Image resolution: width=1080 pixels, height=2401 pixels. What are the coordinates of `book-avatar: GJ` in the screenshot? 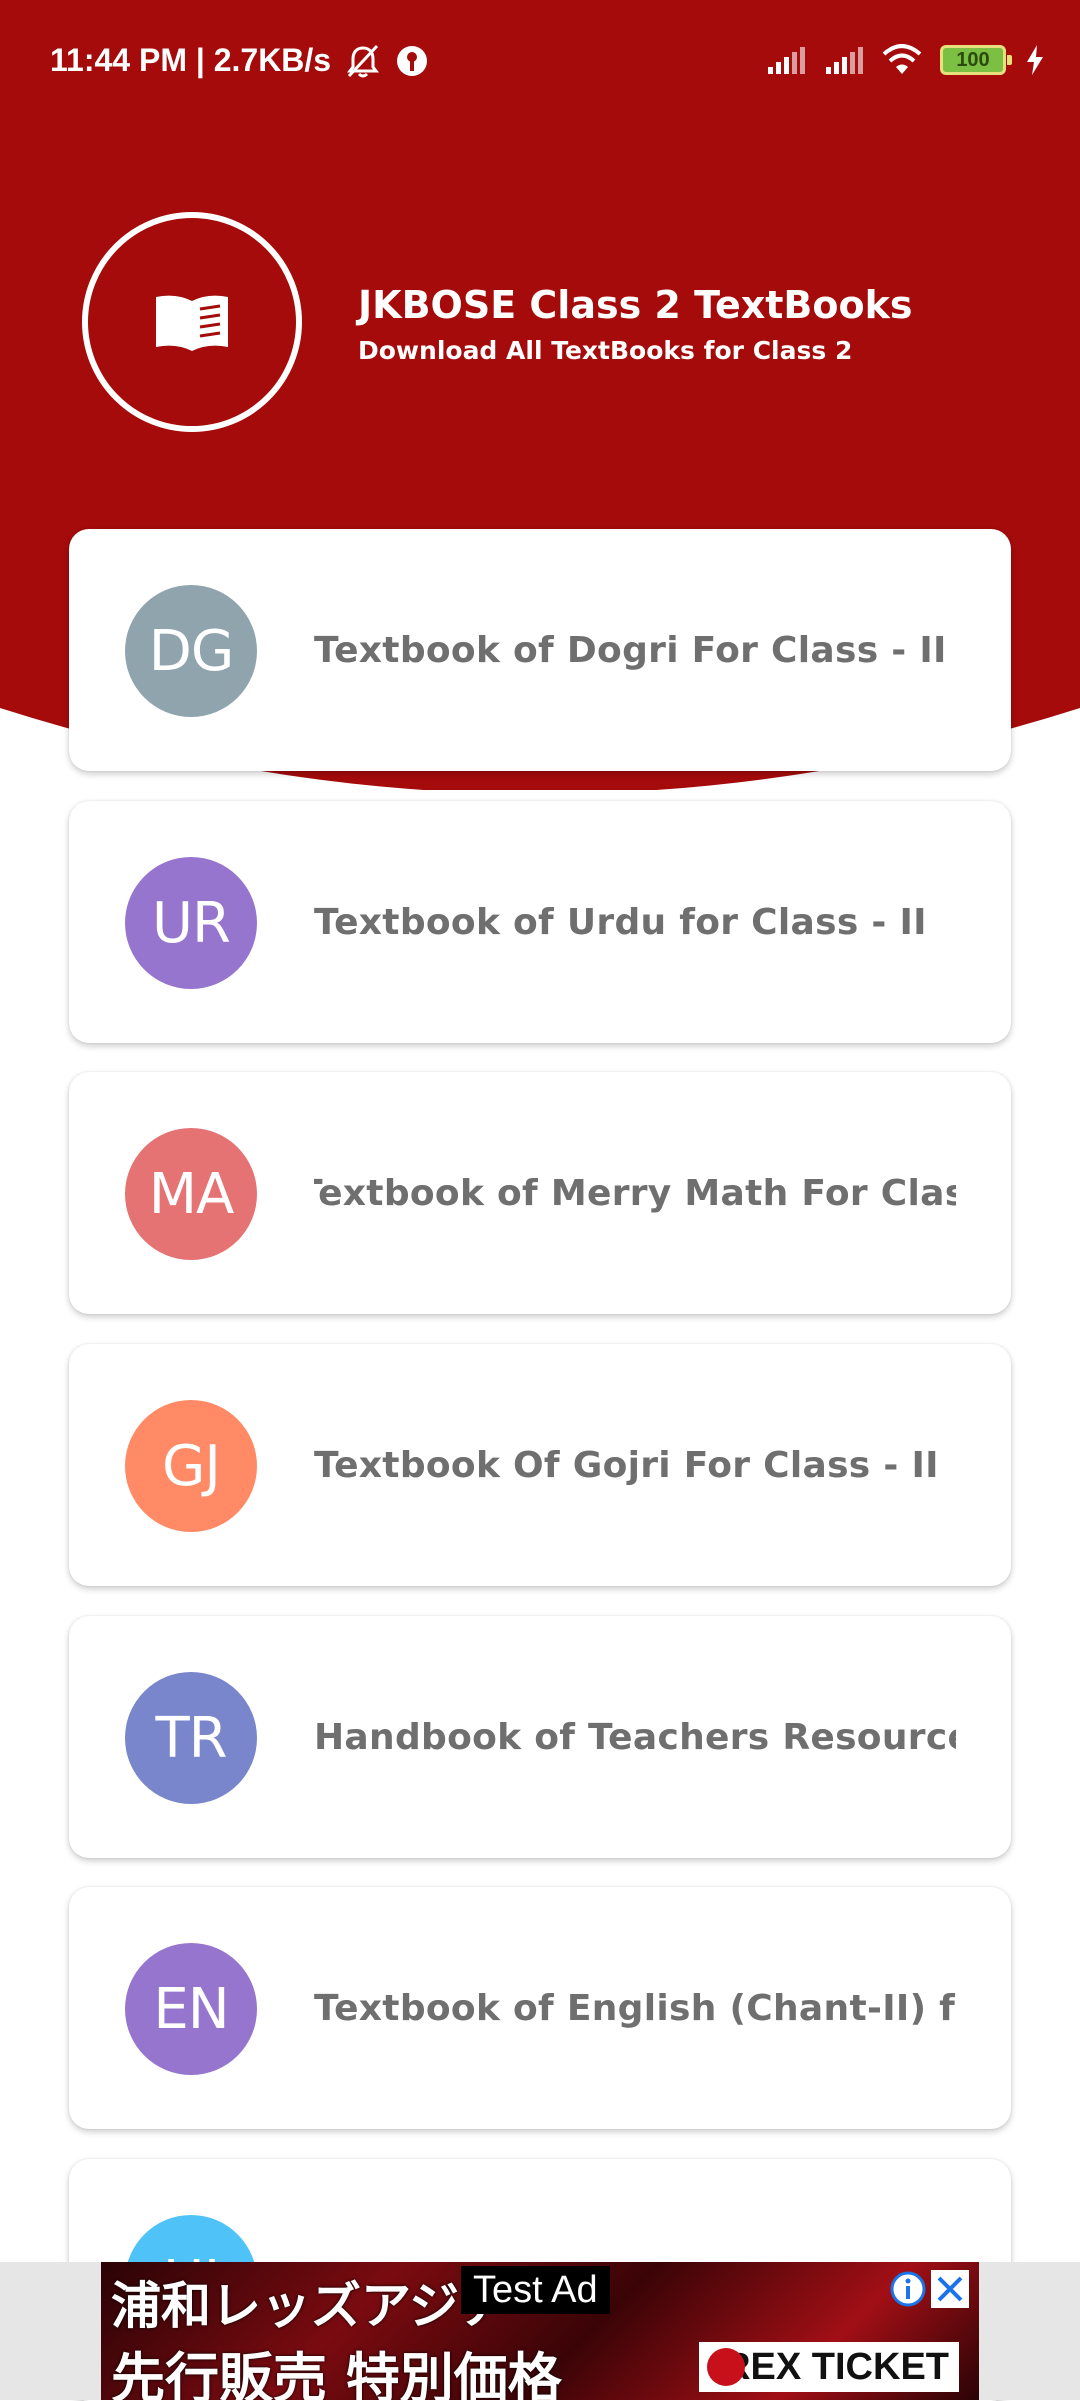 It's located at (191, 1466).